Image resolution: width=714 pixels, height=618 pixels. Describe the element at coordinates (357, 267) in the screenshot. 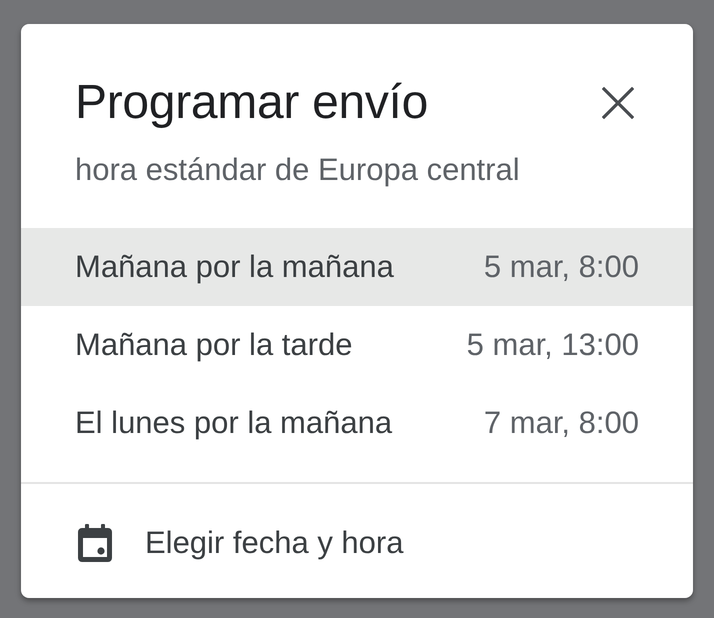

I see `schedule-option: Mañana por la mañana 5 mar, 8:00` at that location.